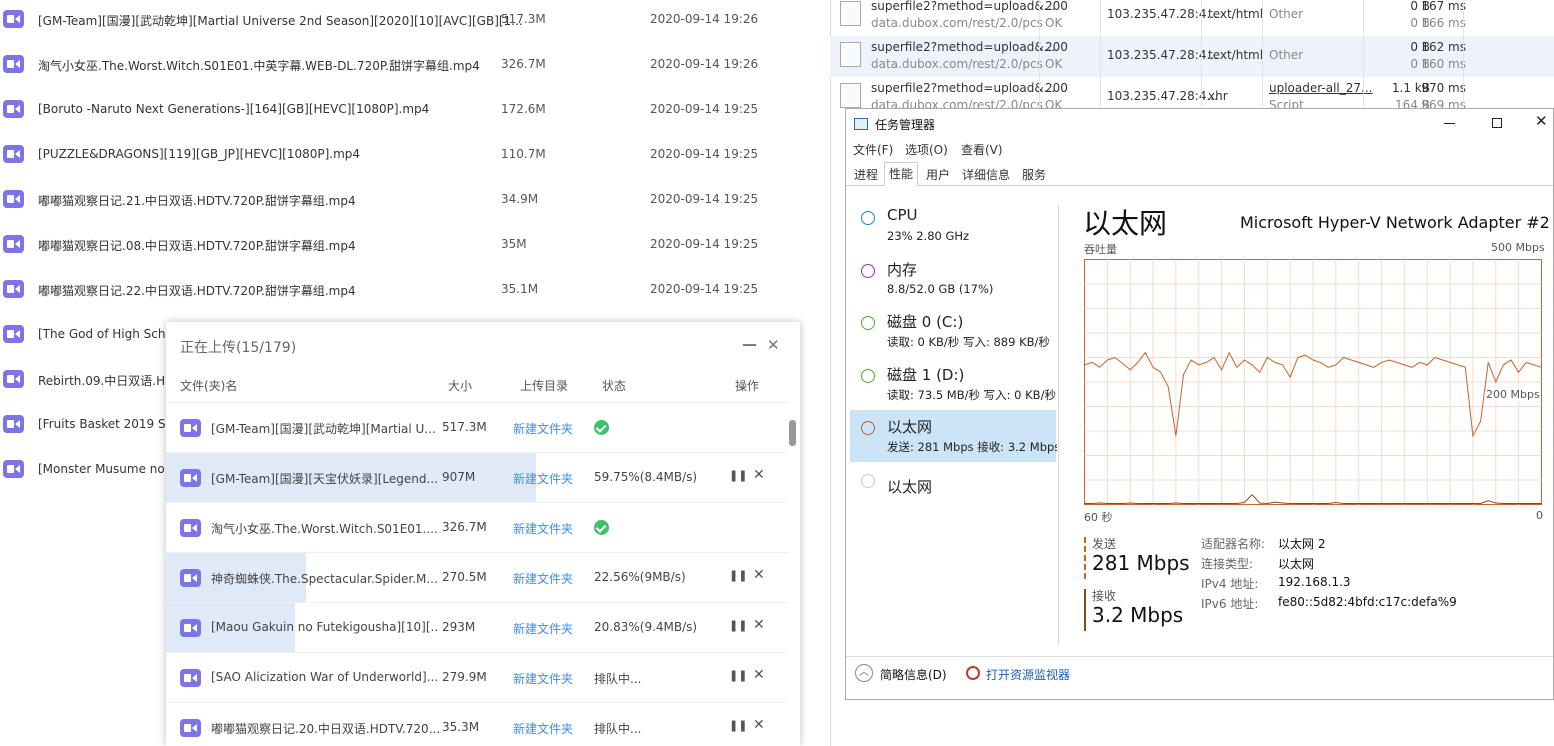 Image resolution: width=1554 pixels, height=746 pixels. Describe the element at coordinates (749, 344) in the screenshot. I see `minimize-button: —` at that location.